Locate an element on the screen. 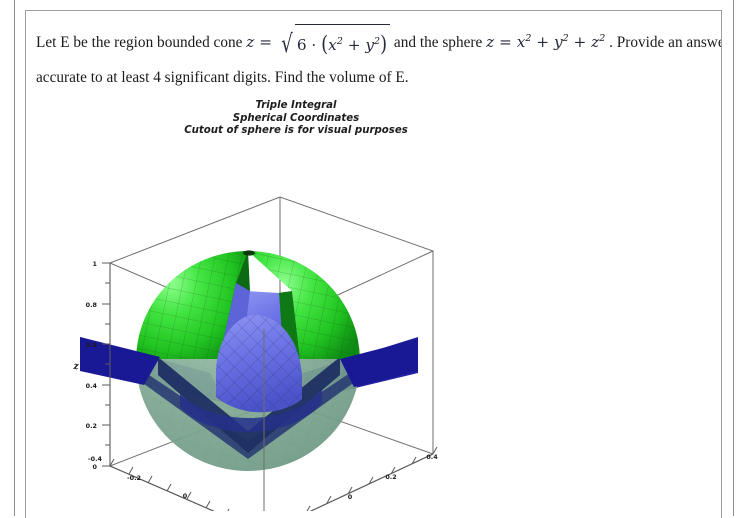 This screenshot has height=518, width=746. x-tick-m0p2 is located at coordinates (150, 479).